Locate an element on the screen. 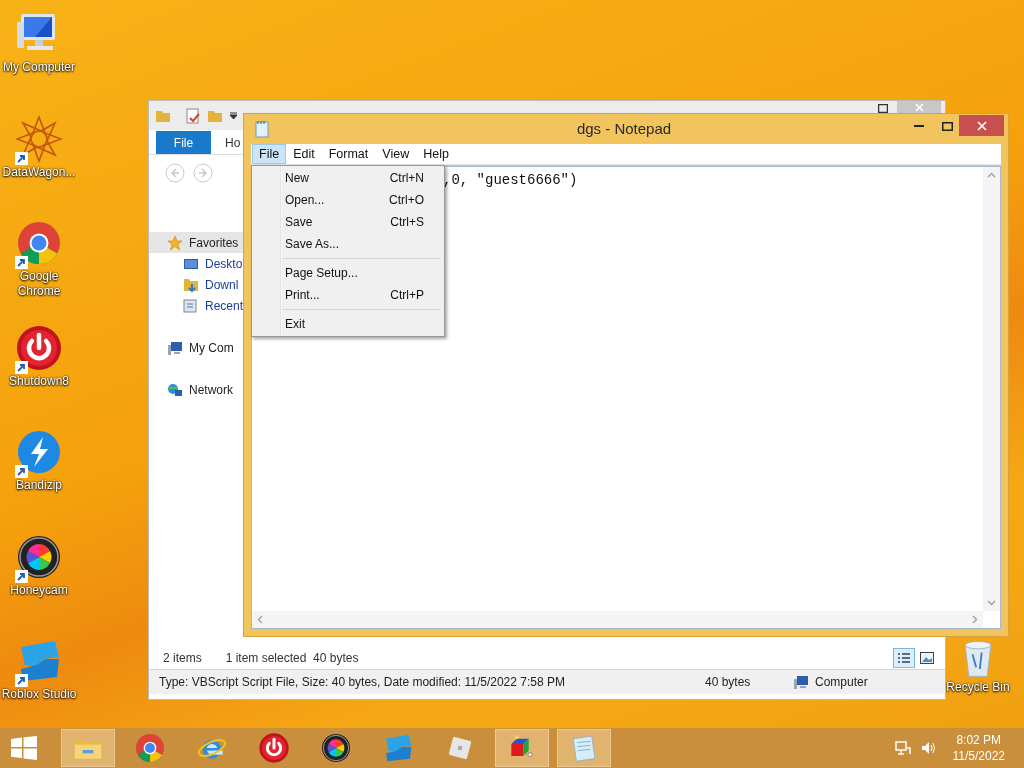 The image size is (1024, 768). scroll-up-icon is located at coordinates (991, 175).